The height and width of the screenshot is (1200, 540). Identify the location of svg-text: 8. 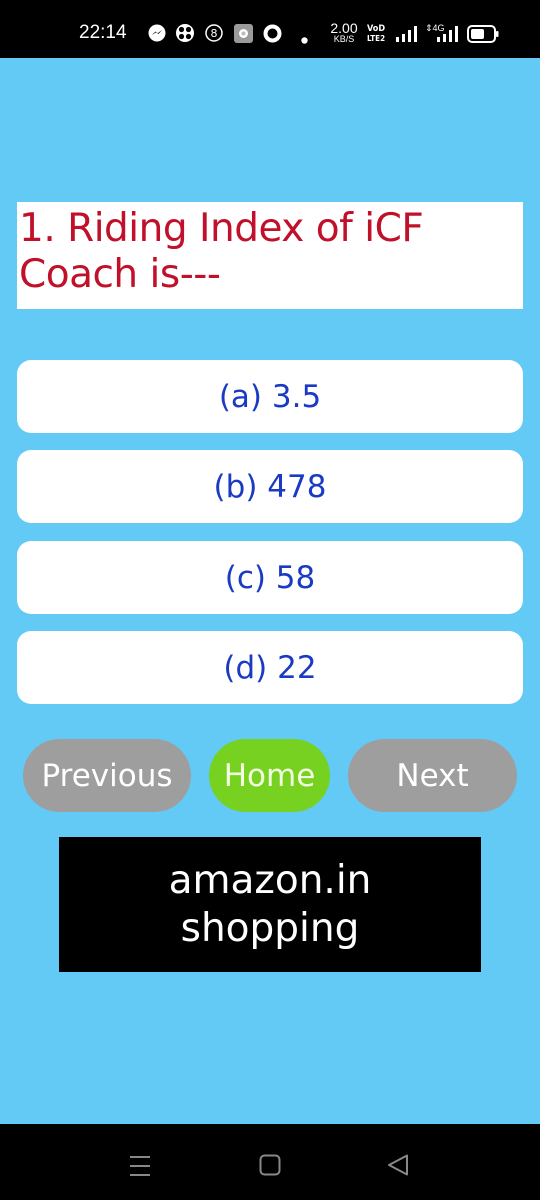
(214, 33).